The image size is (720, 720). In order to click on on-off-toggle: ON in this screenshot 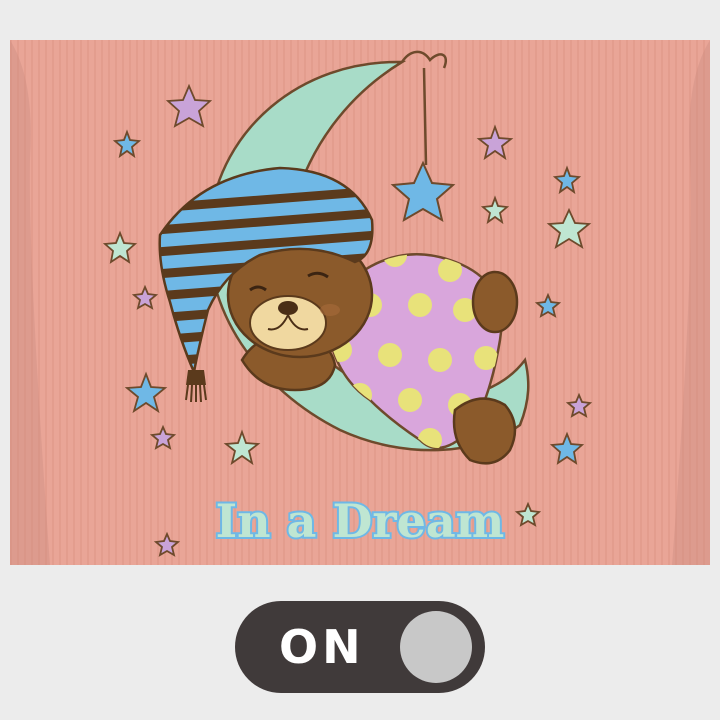, I will do `click(360, 647)`.